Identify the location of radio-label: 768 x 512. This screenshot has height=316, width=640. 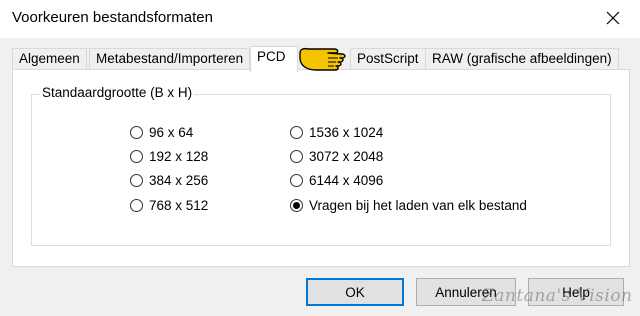
(179, 205).